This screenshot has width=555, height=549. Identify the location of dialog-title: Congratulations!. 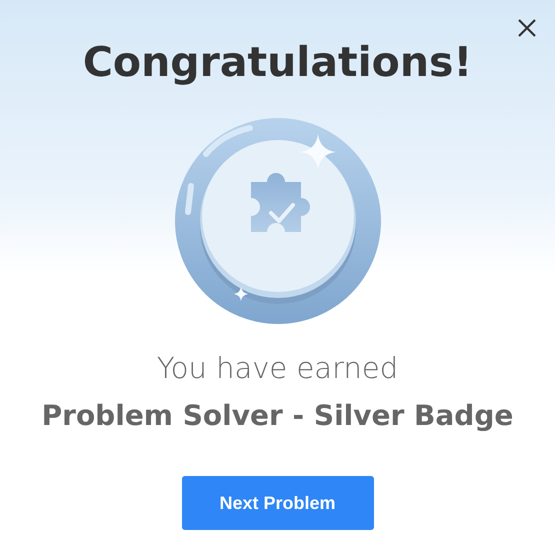
(277, 62).